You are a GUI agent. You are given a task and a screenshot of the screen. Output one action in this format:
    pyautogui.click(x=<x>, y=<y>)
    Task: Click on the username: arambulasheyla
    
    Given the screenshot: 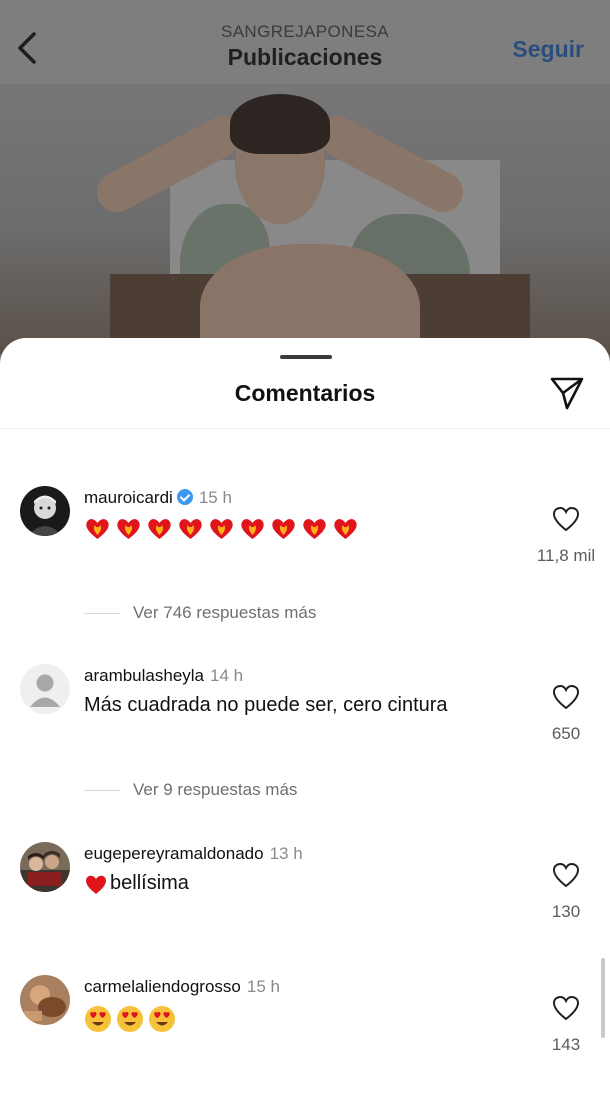 What is the action you would take?
    pyautogui.click(x=144, y=675)
    